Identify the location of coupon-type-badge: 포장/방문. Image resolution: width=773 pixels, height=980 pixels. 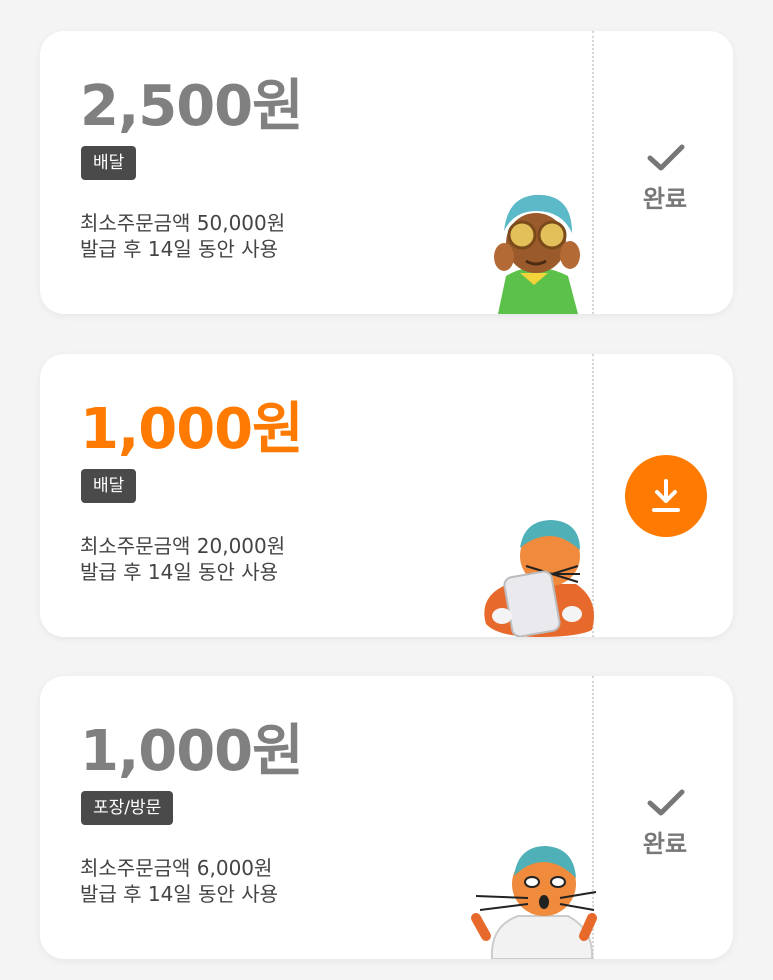
(127, 808).